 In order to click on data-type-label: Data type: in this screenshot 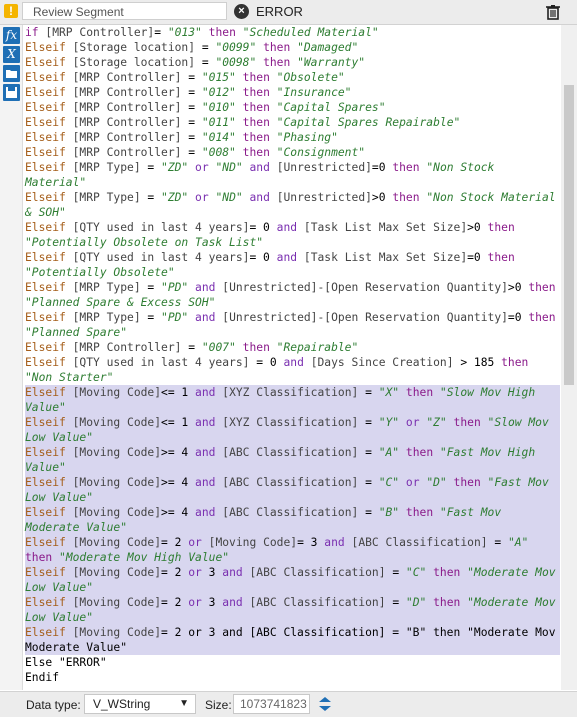, I will do `click(53, 705)`.